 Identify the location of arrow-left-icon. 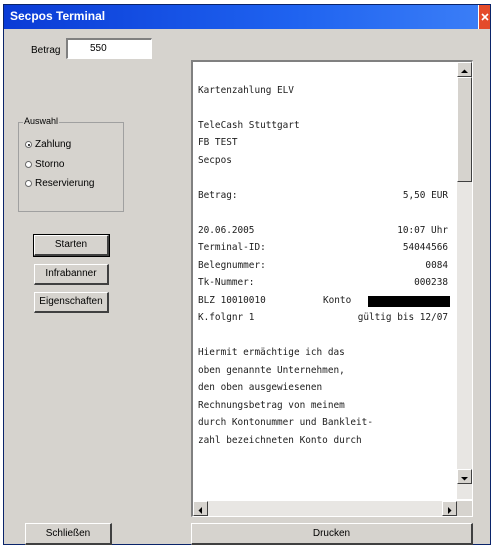
(200, 510).